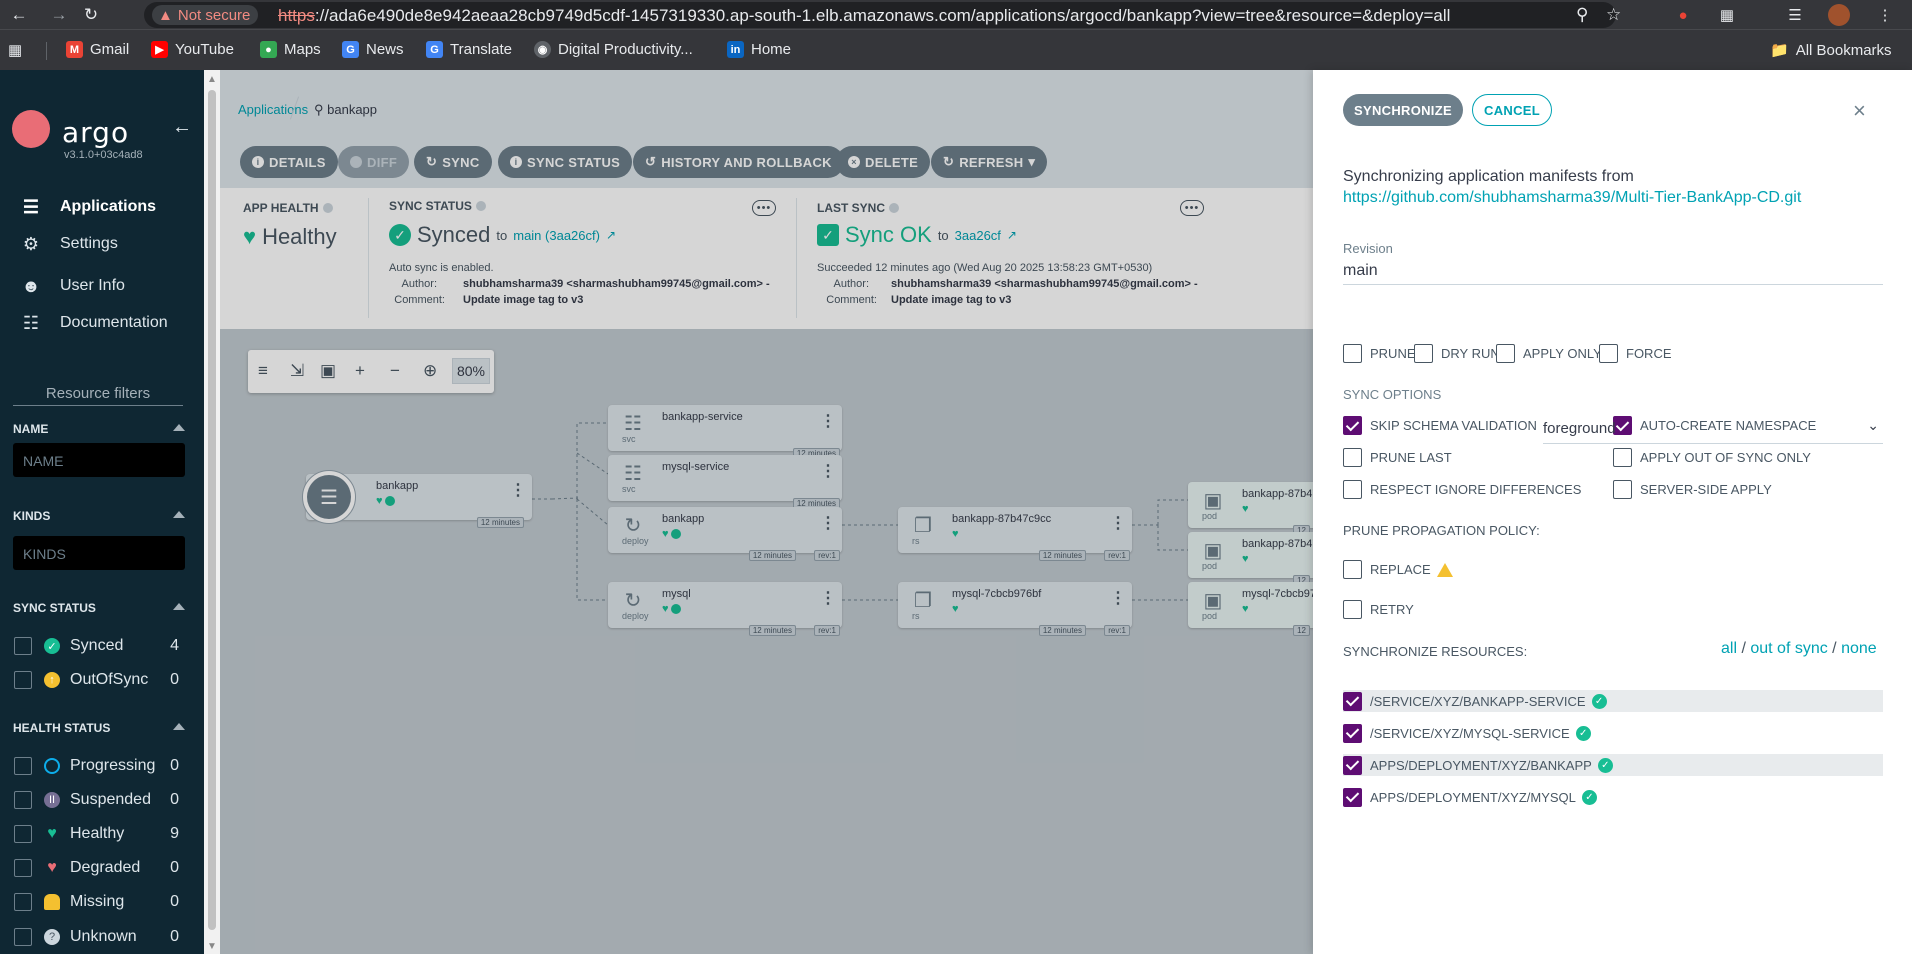  What do you see at coordinates (182, 127) in the screenshot?
I see `collapse-sidebar-icon: ←` at bounding box center [182, 127].